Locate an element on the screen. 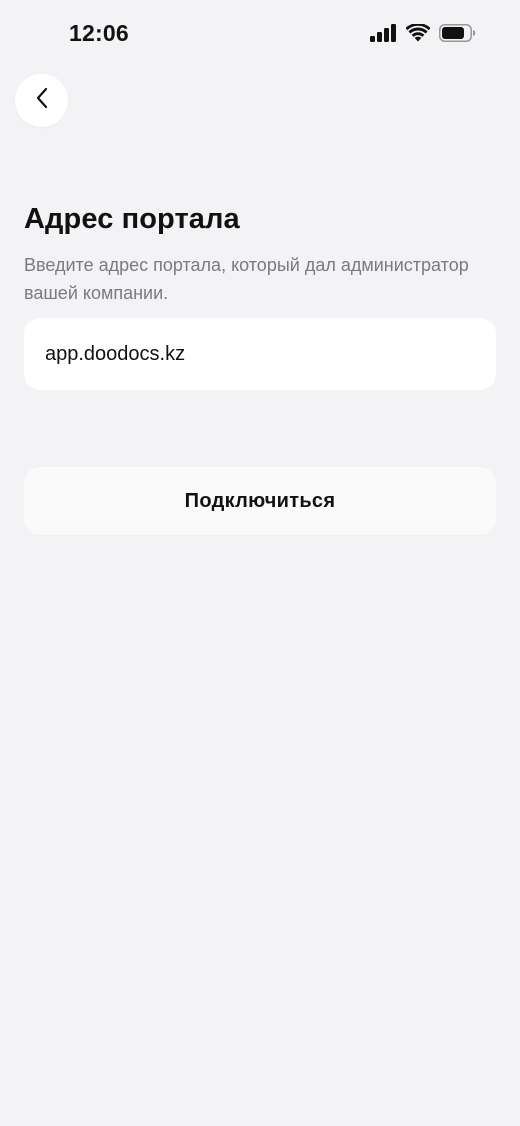 The height and width of the screenshot is (1126, 520). page-title: Адрес портала is located at coordinates (132, 219).